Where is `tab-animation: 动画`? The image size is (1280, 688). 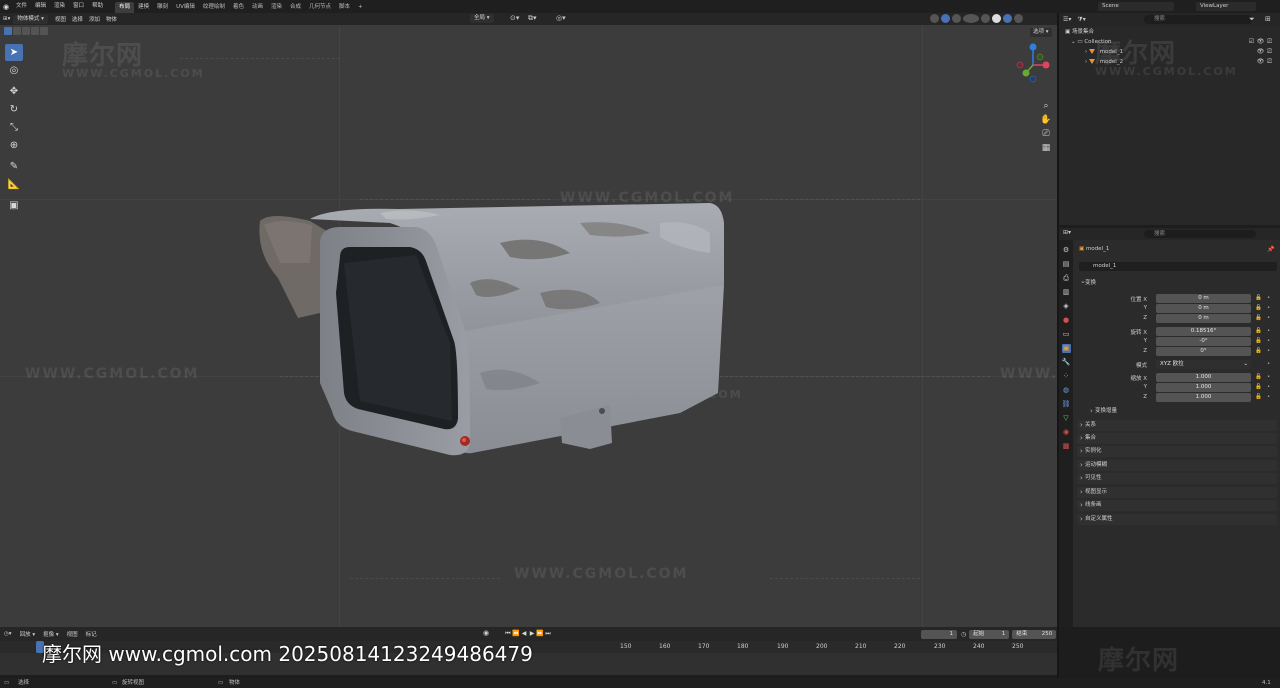
tab-animation: 动画 is located at coordinates (257, 7).